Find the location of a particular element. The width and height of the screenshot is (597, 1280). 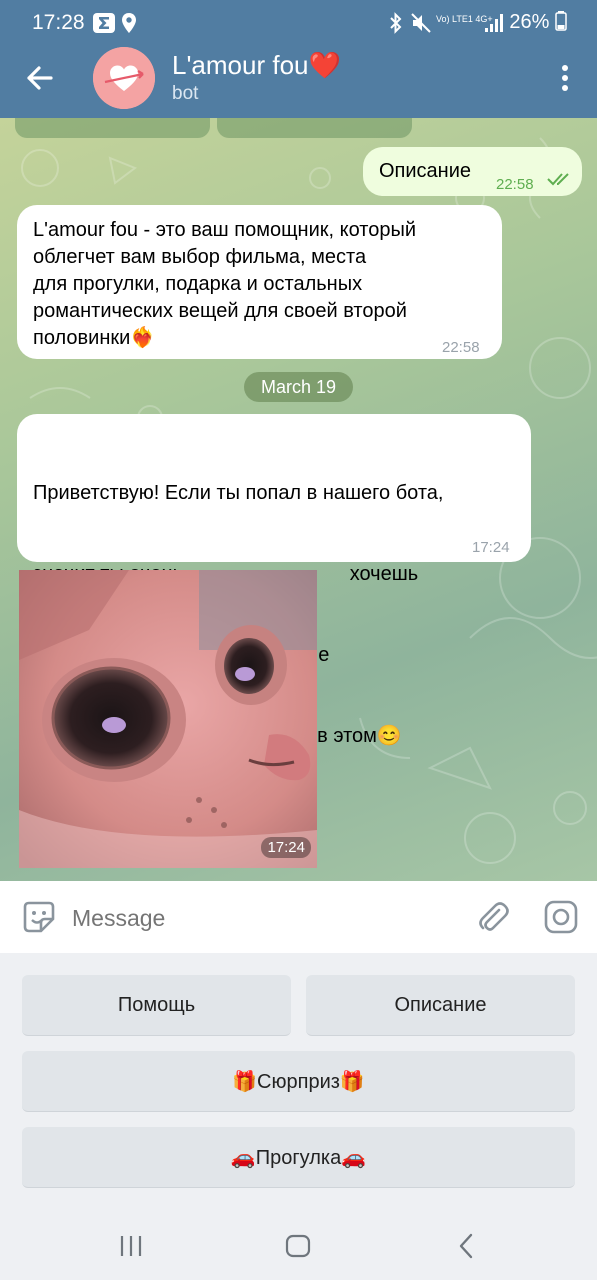

date-separator: March 19 is located at coordinates (298, 387).